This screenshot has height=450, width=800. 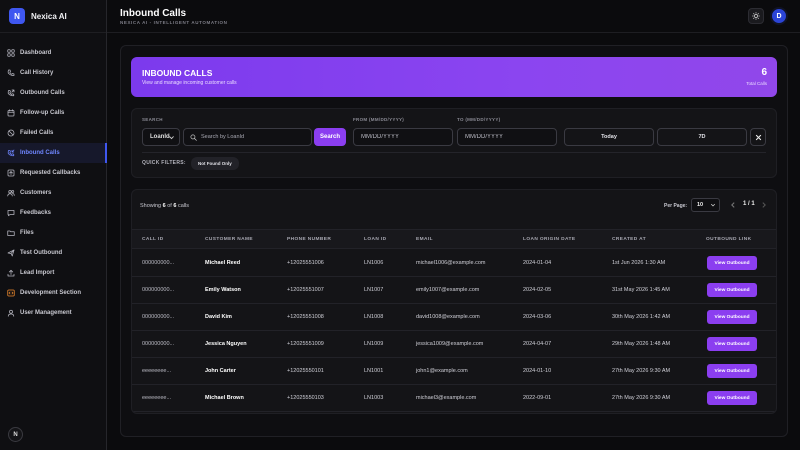 I want to click on search-box, so click(x=247, y=137).